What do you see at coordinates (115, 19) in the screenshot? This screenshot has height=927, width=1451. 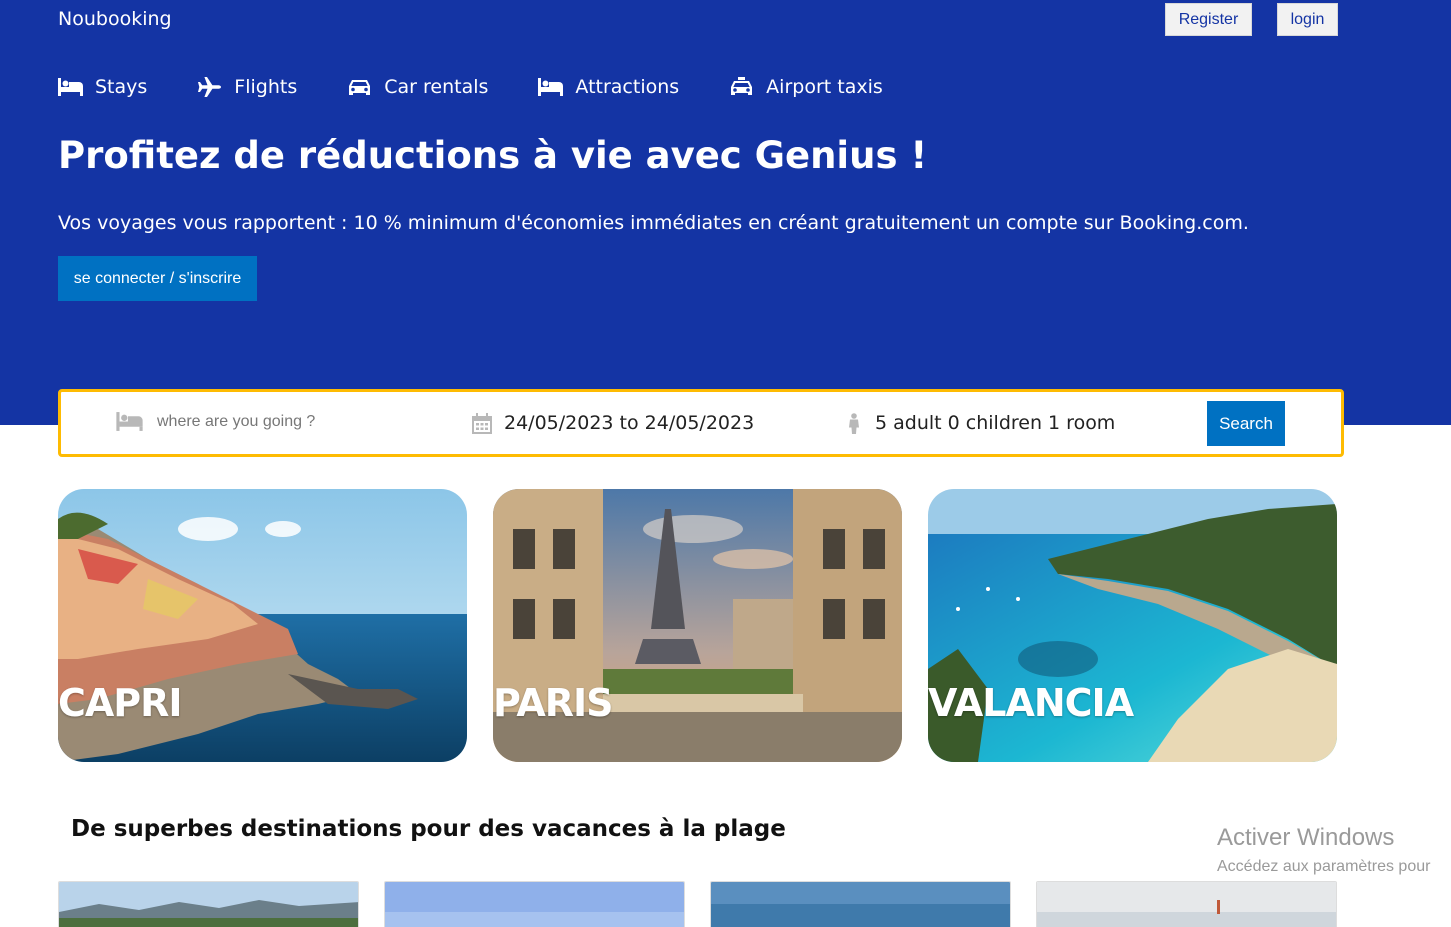 I see `brand-logo: Noubooking` at bounding box center [115, 19].